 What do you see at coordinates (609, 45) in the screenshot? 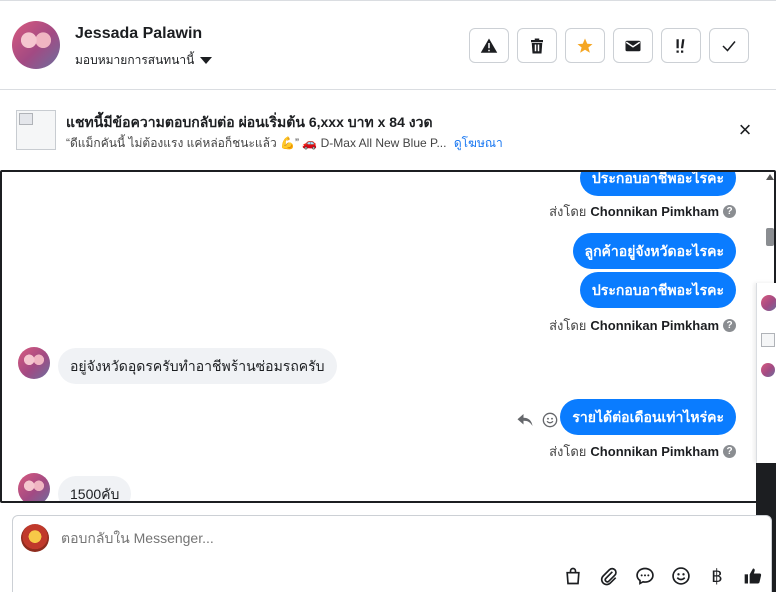
I see `toolbar` at bounding box center [609, 45].